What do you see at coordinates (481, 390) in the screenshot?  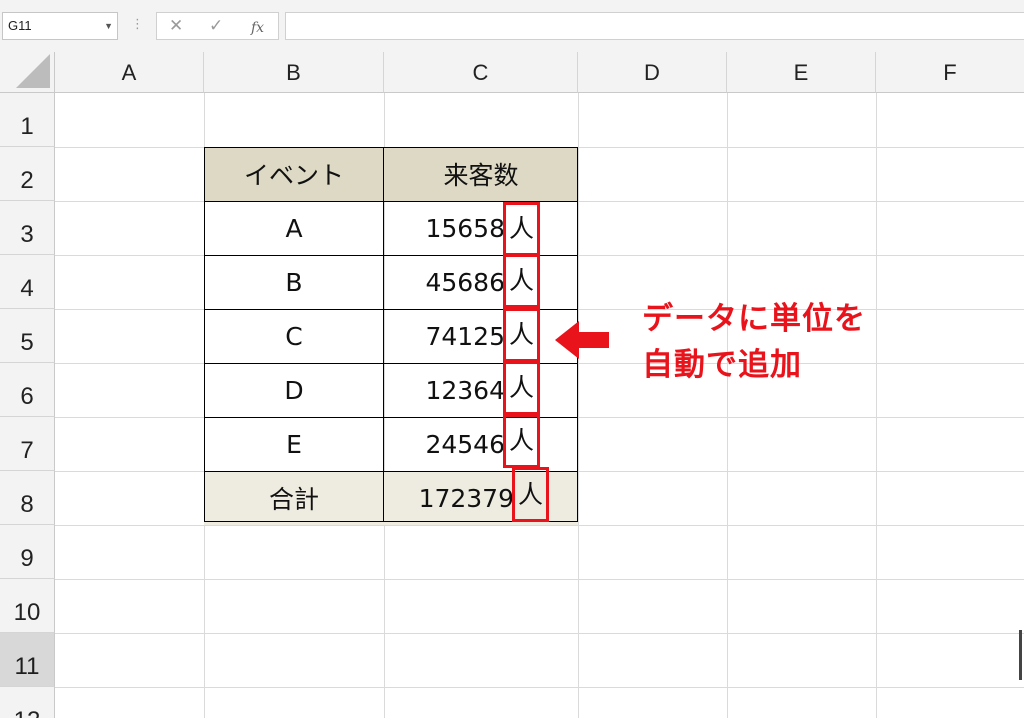 I see `count-cell: 12364` at bounding box center [481, 390].